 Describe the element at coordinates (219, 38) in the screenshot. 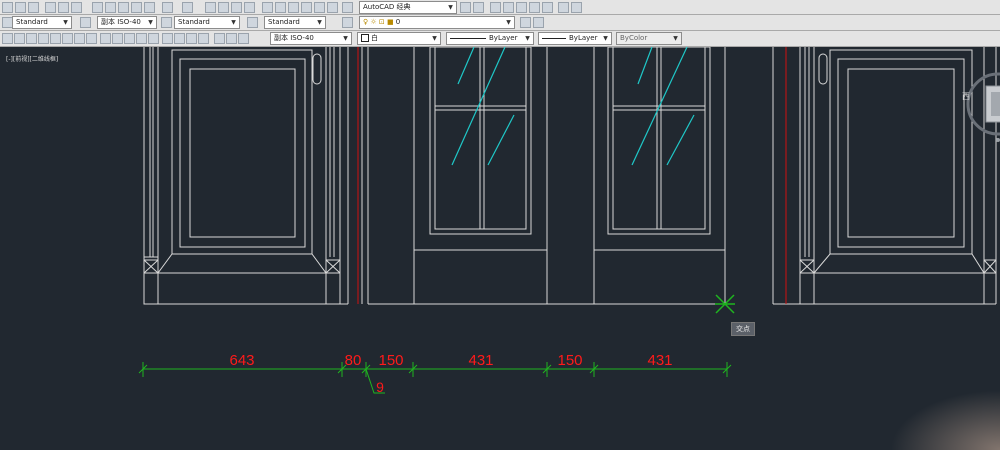

I see `dim-edit-icon` at that location.